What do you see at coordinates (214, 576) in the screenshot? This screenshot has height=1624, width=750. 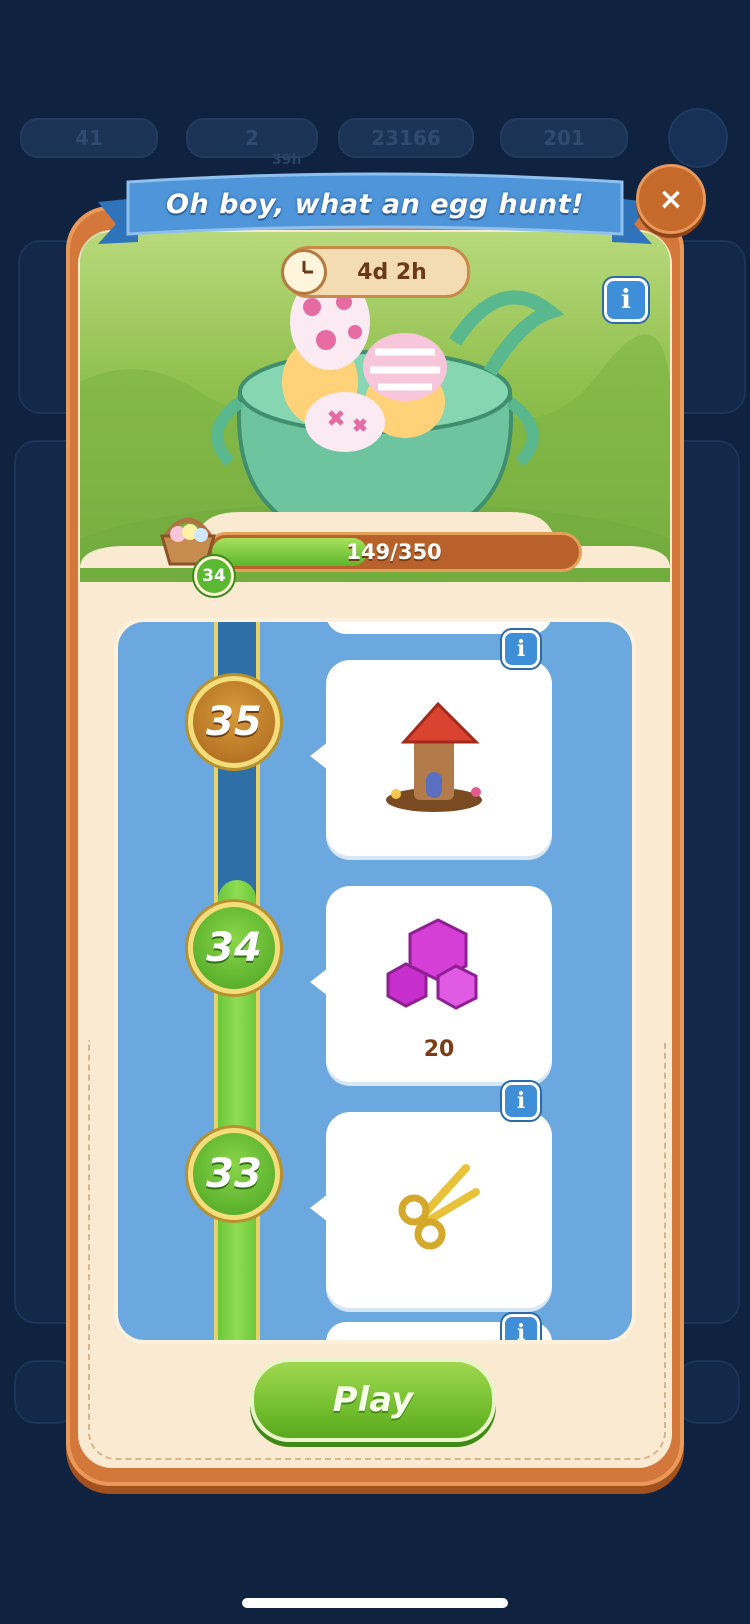 I see `current-level-badge: 34` at bounding box center [214, 576].